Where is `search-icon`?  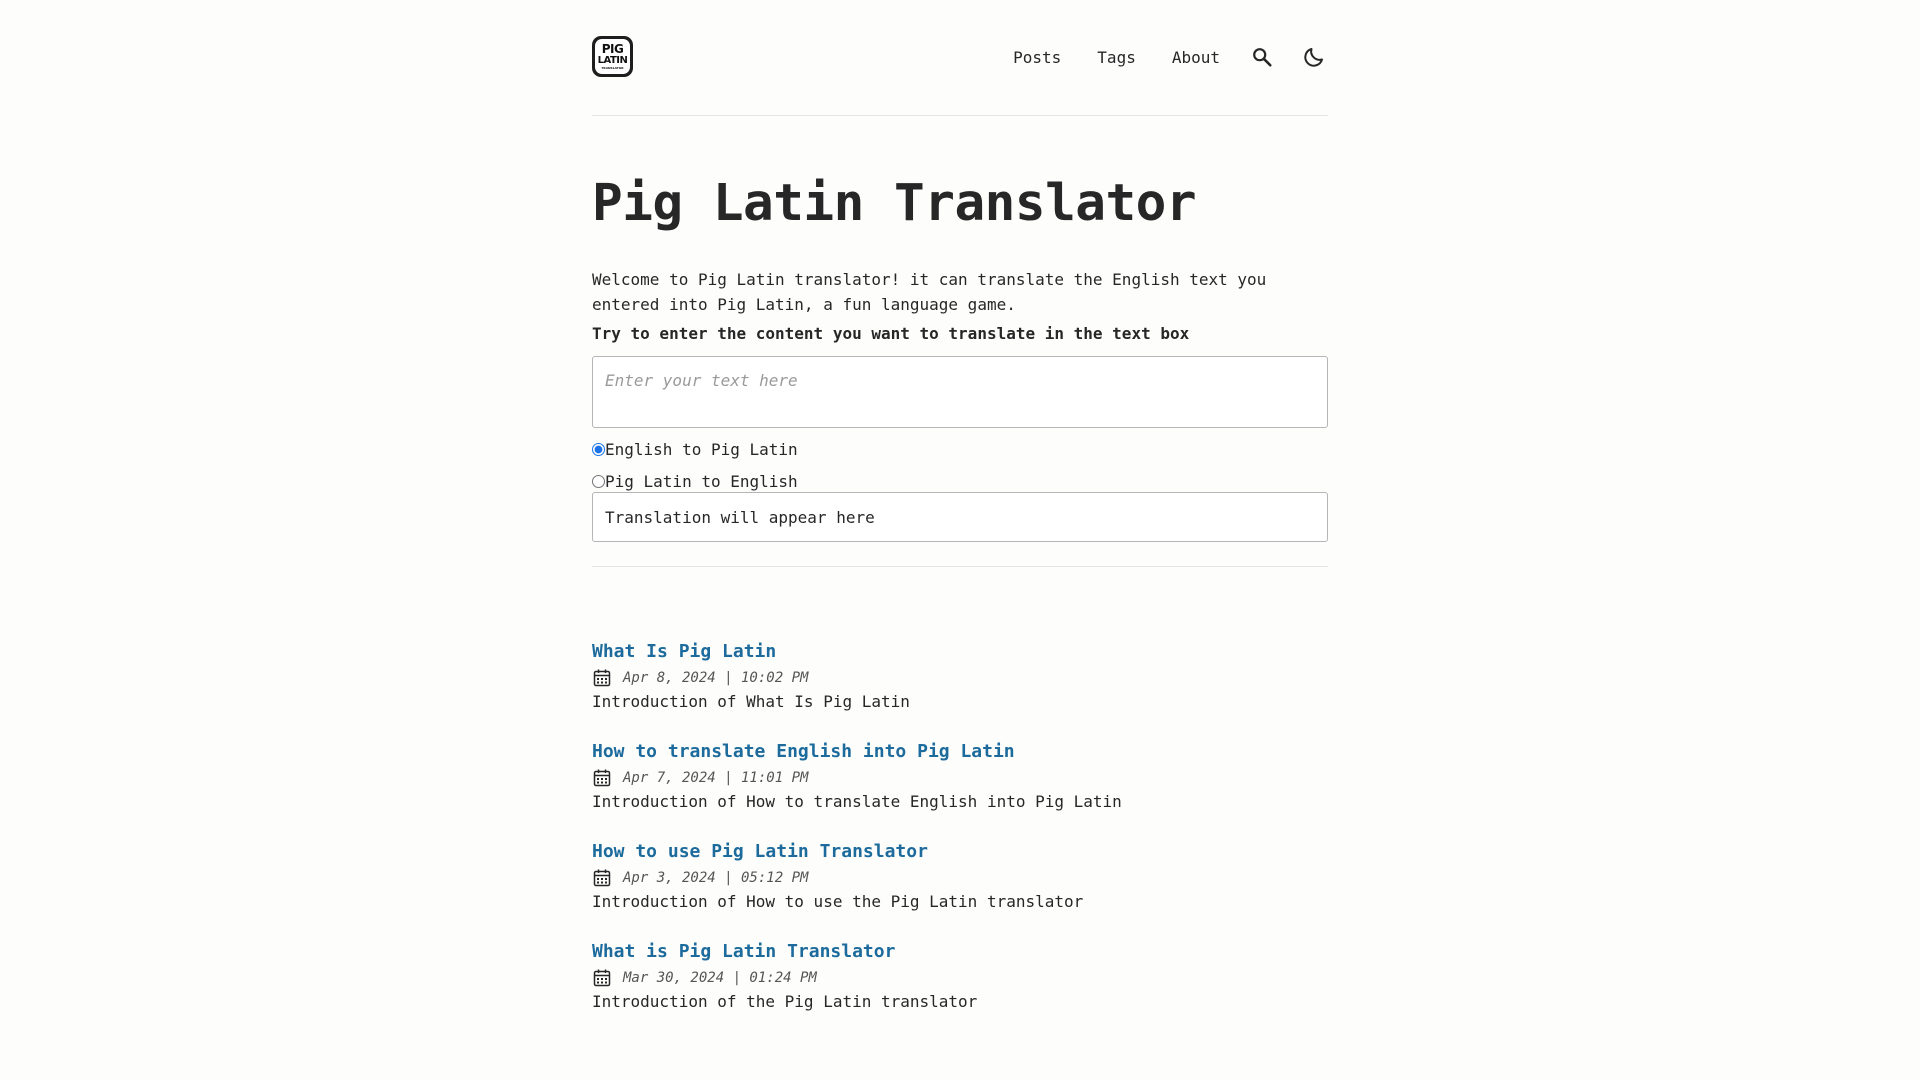 search-icon is located at coordinates (1262, 57).